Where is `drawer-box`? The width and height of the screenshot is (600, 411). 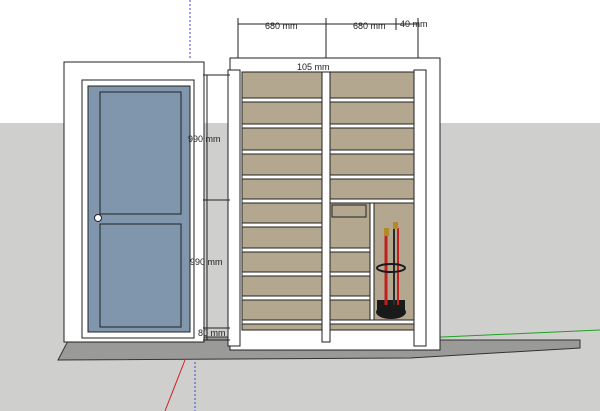 drawer-box is located at coordinates (349, 211).